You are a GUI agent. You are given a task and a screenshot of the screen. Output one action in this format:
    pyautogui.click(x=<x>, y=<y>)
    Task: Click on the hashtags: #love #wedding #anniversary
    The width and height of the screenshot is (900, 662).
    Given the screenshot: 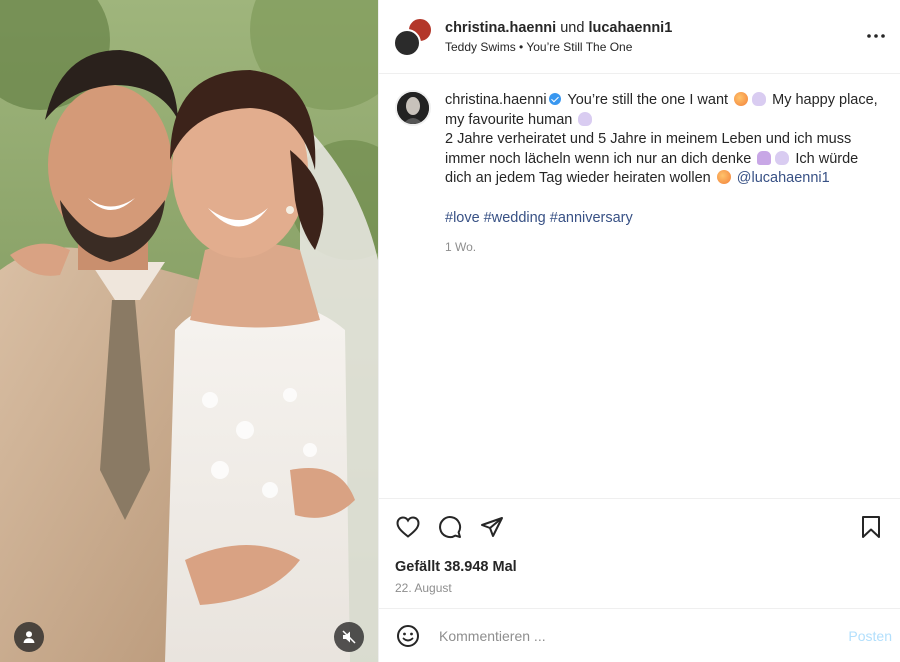 What is the action you would take?
    pyautogui.click(x=664, y=219)
    